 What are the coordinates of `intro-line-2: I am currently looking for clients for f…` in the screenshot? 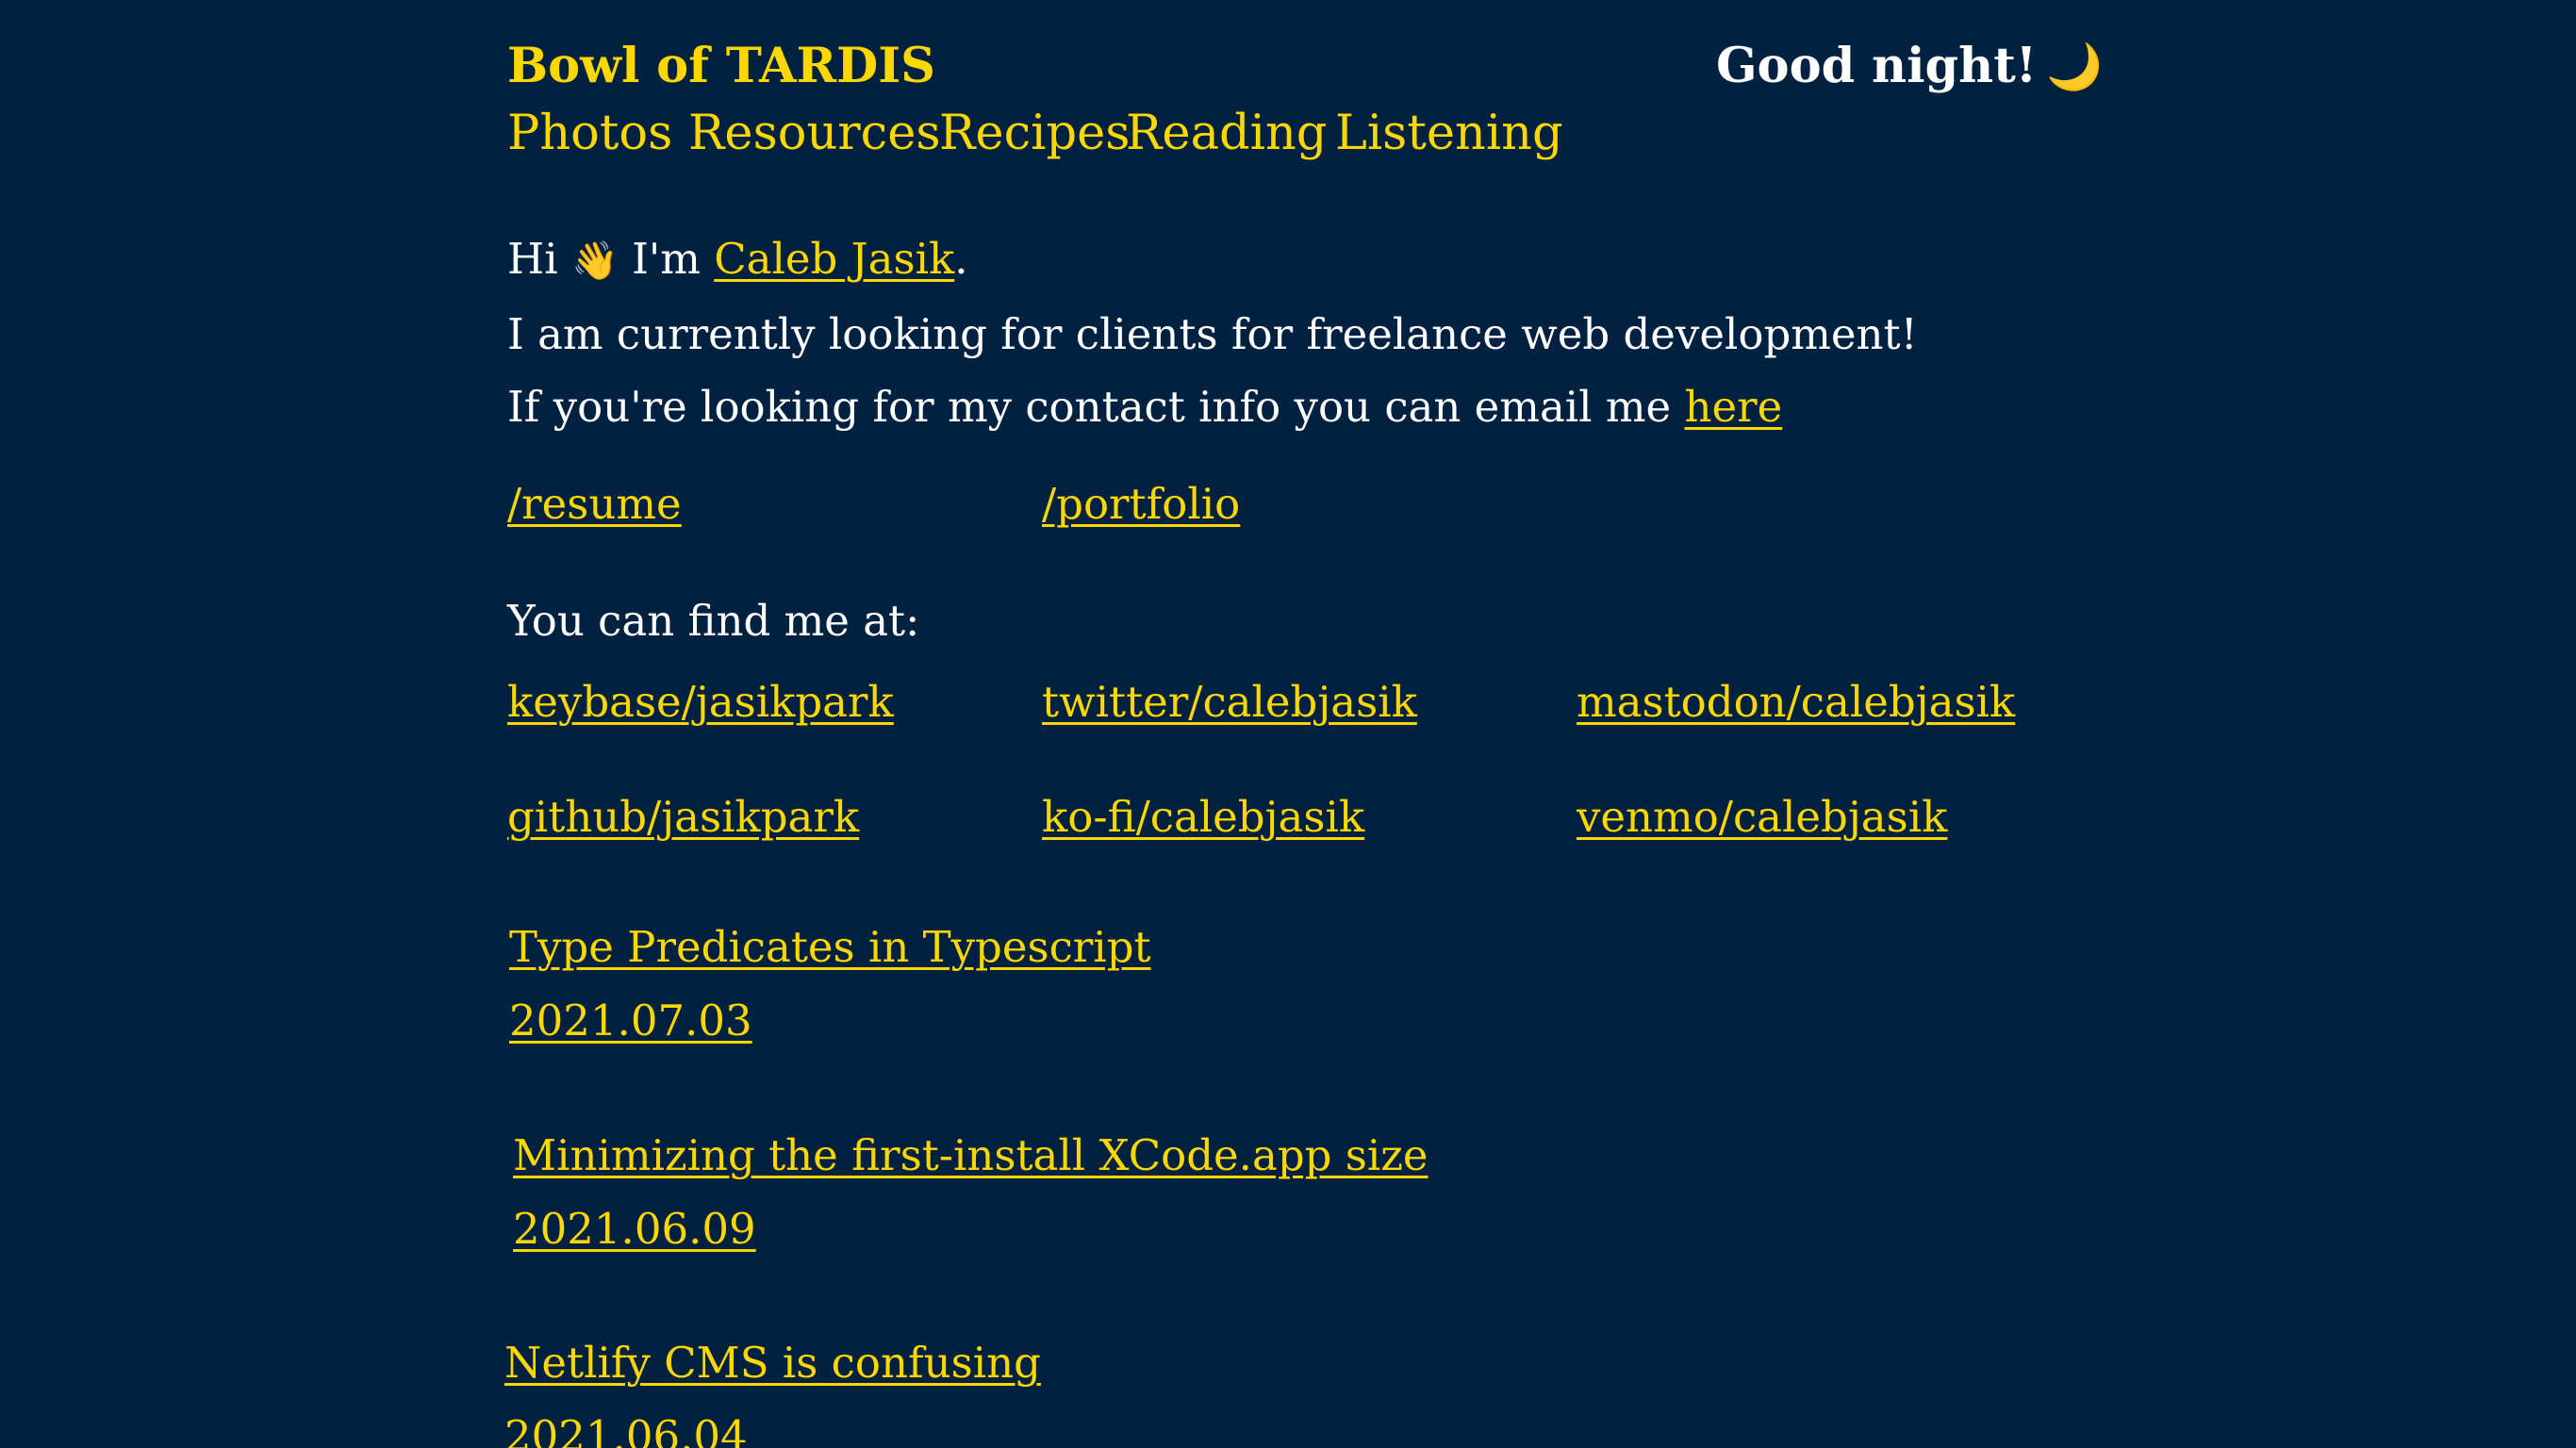 It's located at (1212, 334).